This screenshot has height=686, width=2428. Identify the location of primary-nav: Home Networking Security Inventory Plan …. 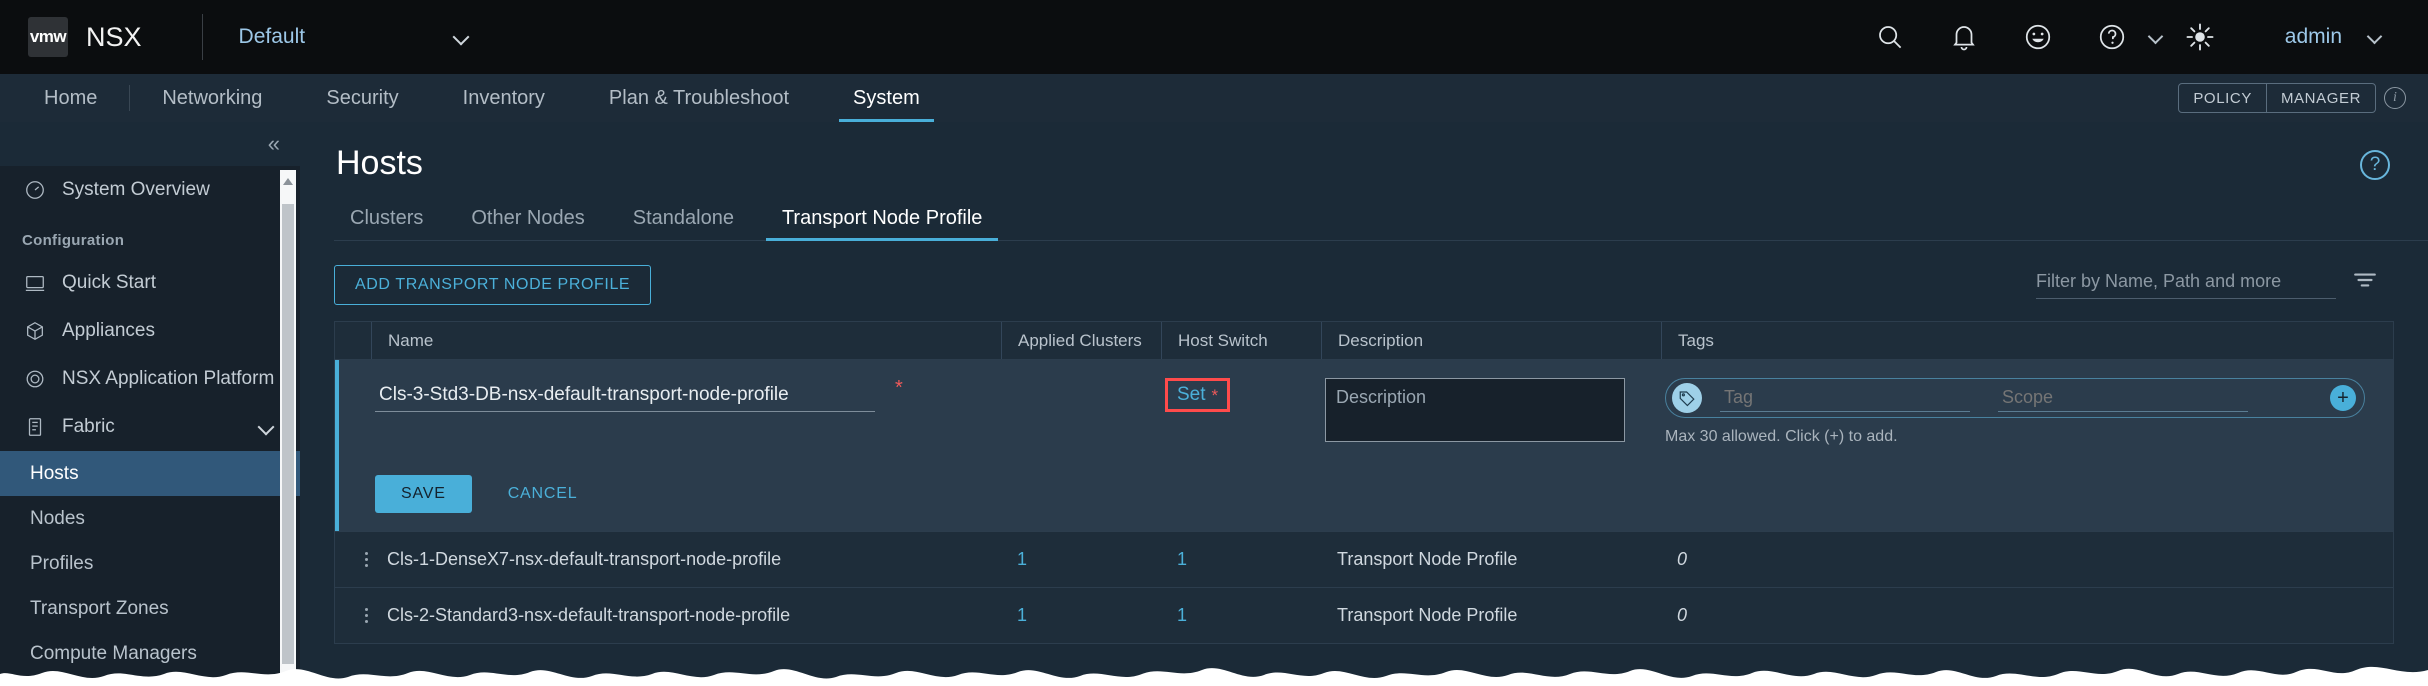
(1214, 98).